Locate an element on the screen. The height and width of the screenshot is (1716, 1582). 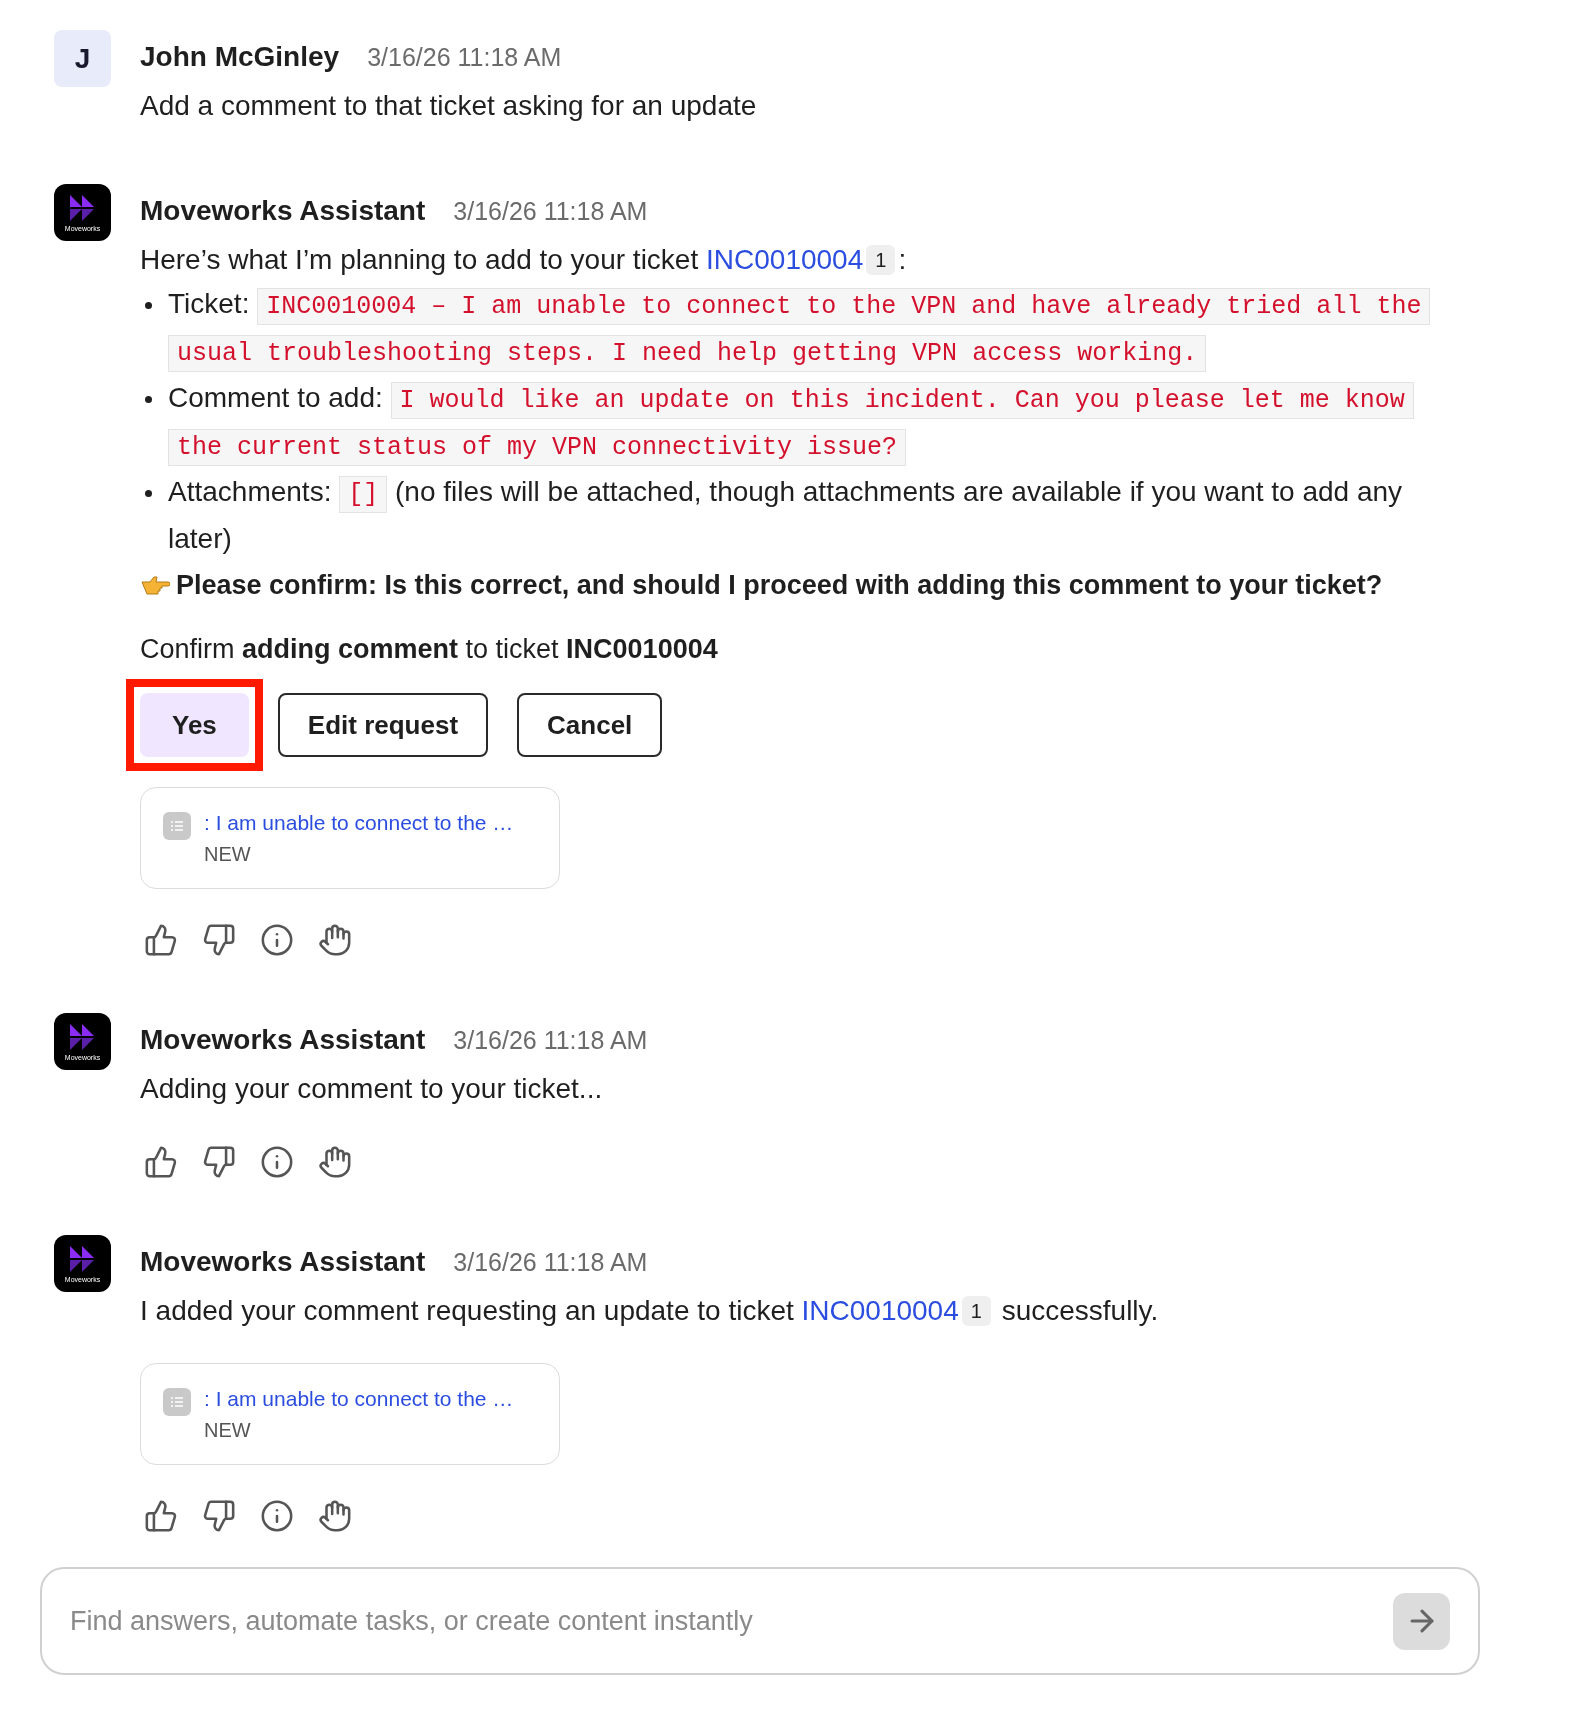
user-avatar: J is located at coordinates (82, 58).